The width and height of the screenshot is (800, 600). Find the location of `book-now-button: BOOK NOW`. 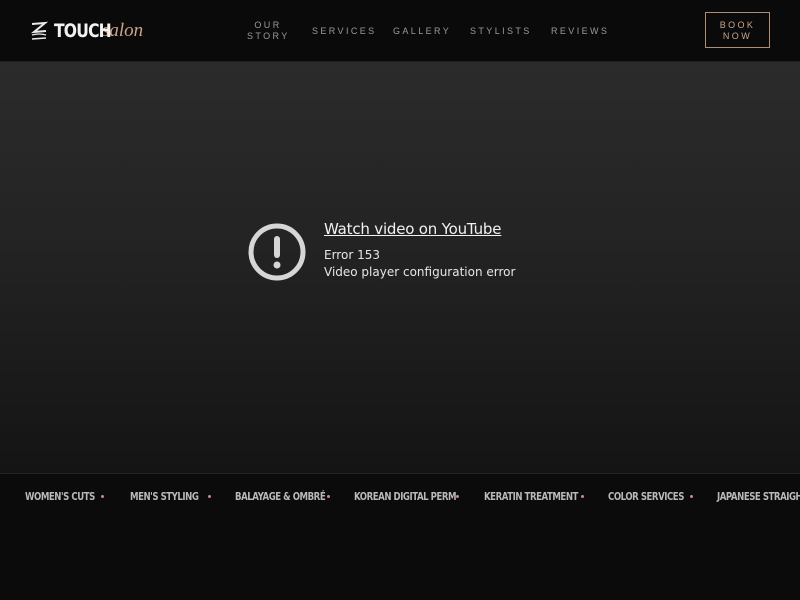

book-now-button: BOOK NOW is located at coordinates (737, 30).